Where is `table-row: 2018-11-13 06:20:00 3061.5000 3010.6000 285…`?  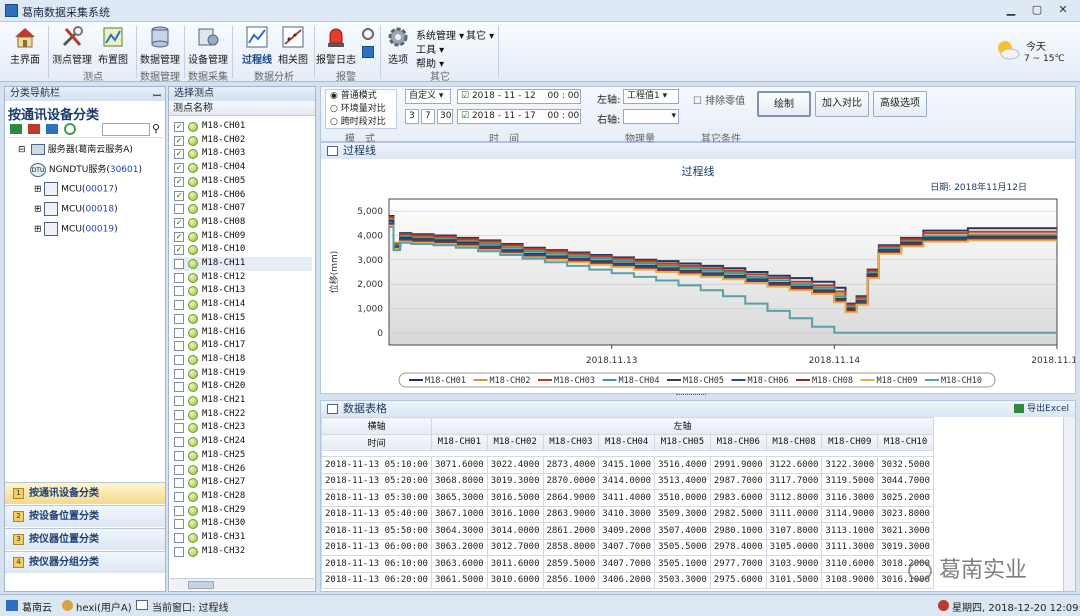 table-row: 2018-11-13 06:20:00 3061.5000 3010.6000 285… is located at coordinates (627, 580).